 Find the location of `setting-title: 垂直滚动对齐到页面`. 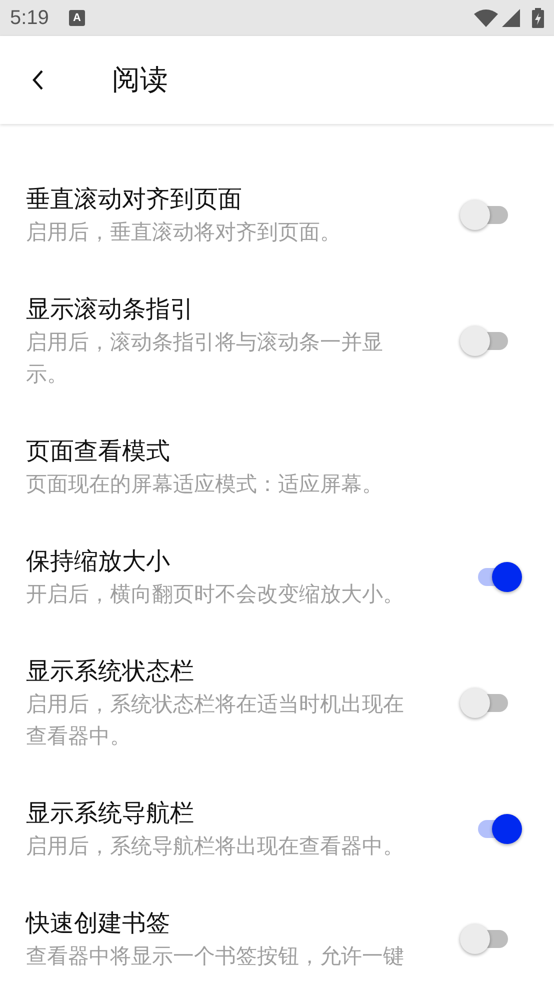

setting-title: 垂直滚动对齐到页面 is located at coordinates (134, 199).